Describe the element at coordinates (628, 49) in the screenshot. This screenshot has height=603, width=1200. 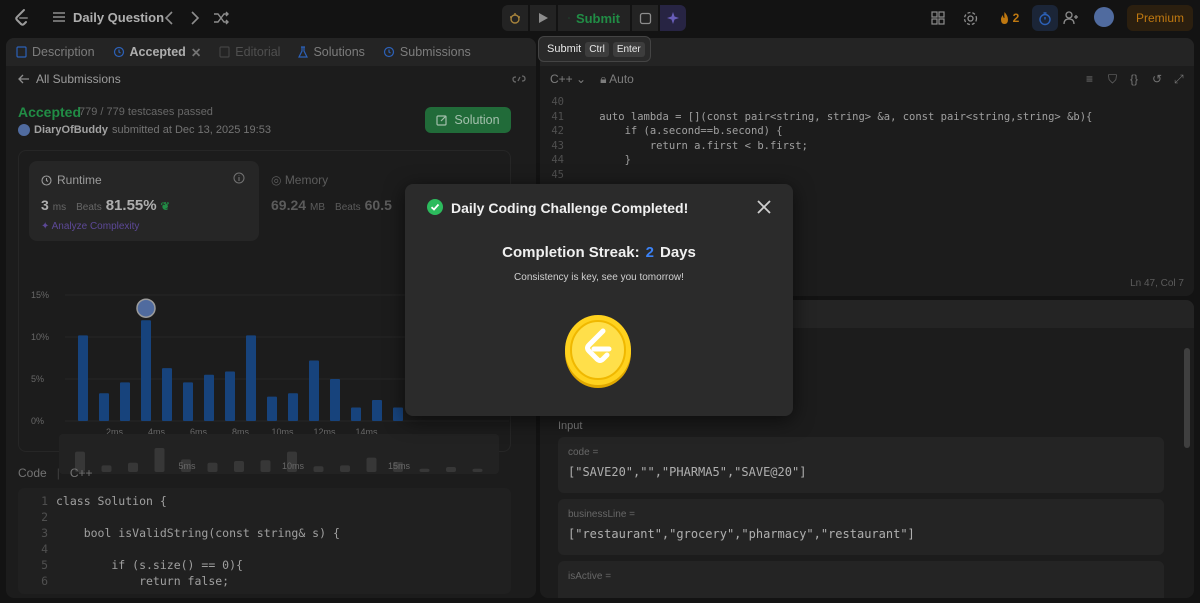
I see `kbd-enter: Enter` at that location.